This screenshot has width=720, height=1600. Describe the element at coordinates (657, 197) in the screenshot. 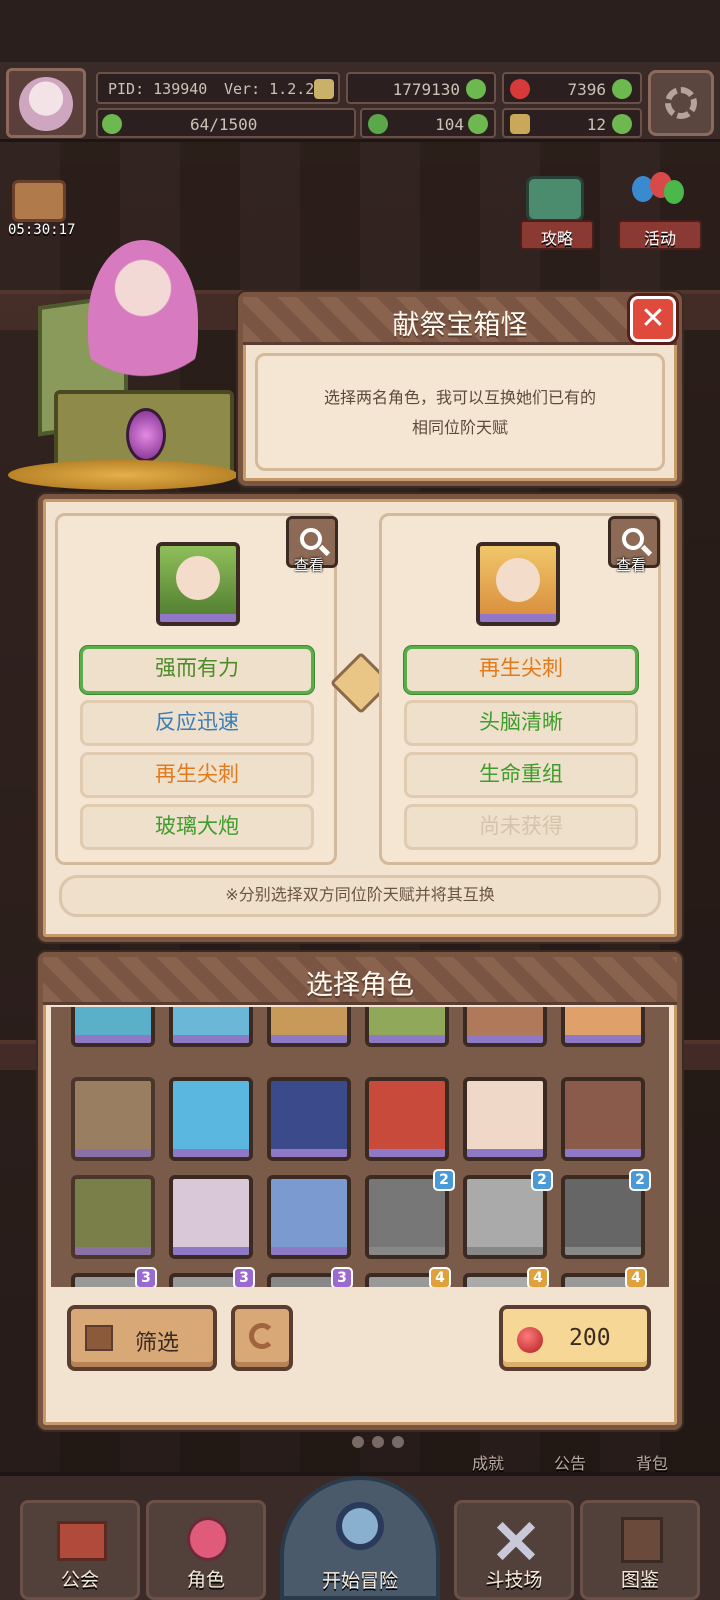

I see `balloons-icon` at that location.